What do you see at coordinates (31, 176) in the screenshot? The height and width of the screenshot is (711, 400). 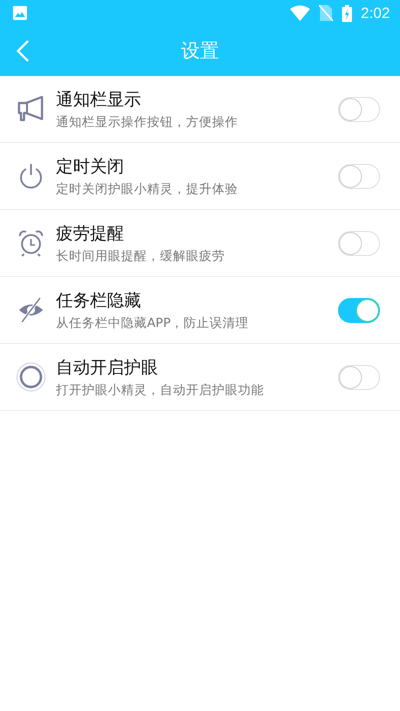 I see `power-icon` at bounding box center [31, 176].